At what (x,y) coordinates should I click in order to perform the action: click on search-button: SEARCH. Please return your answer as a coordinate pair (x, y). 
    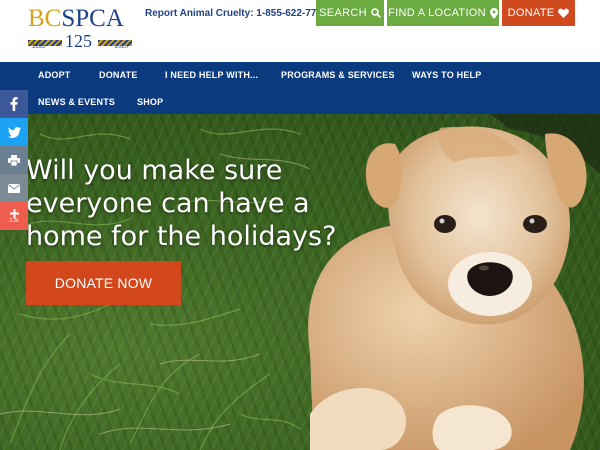
    Looking at the image, I should click on (350, 13).